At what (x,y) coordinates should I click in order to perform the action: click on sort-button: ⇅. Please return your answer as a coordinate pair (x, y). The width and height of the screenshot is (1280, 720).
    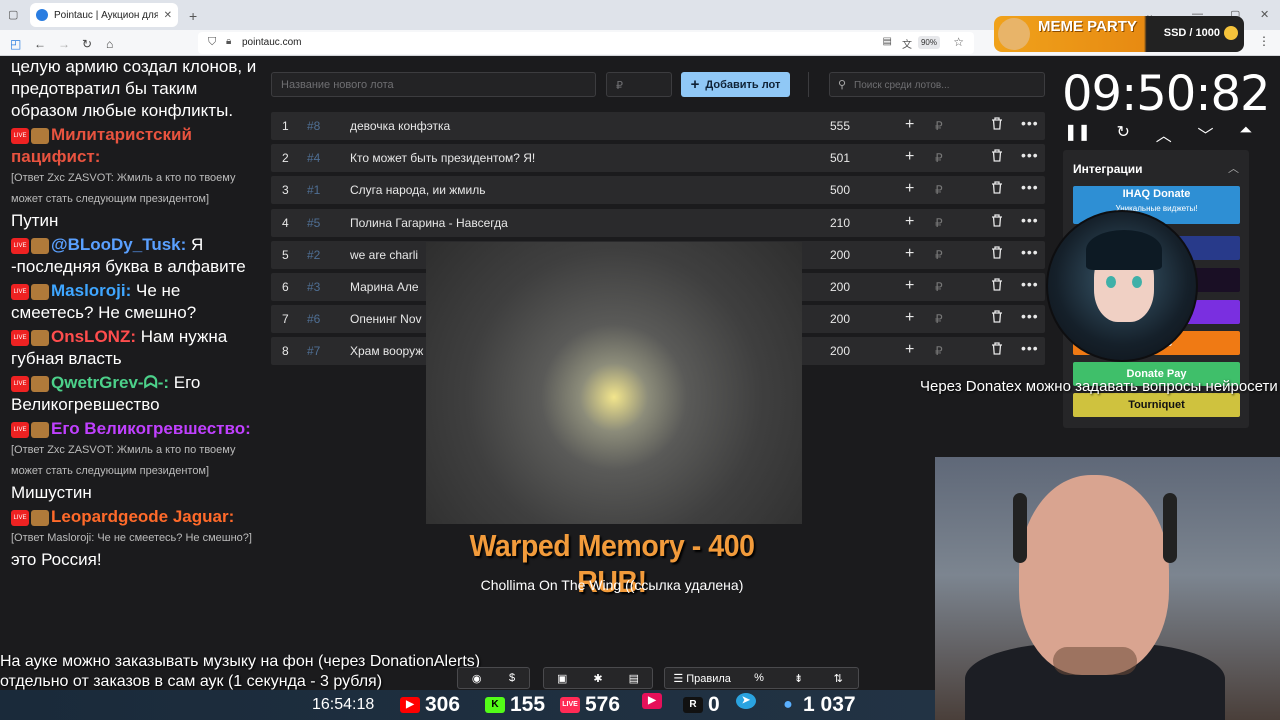
    Looking at the image, I should click on (838, 678).